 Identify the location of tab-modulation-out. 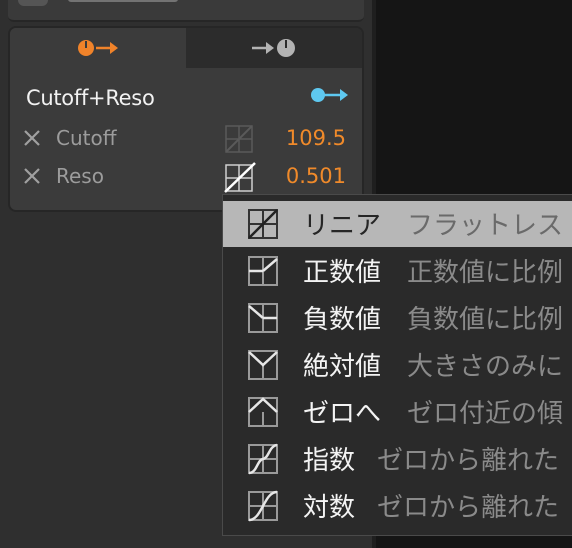
(98, 48).